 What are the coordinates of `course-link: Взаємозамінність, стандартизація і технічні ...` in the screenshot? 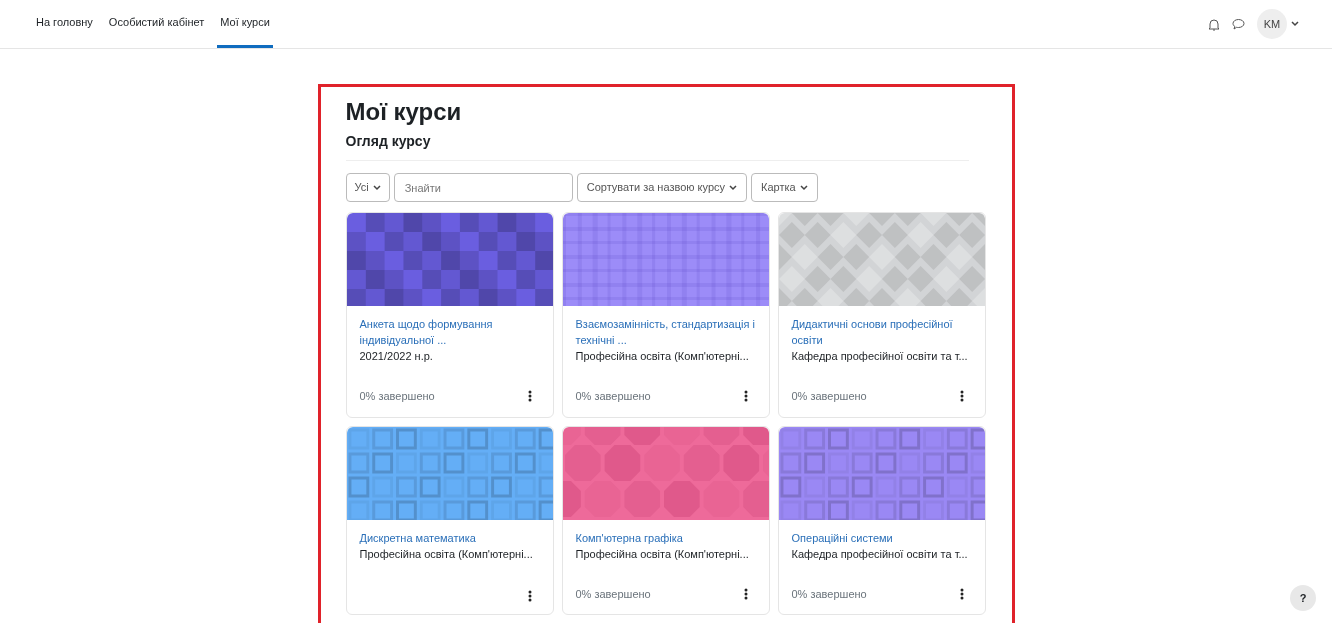 It's located at (665, 332).